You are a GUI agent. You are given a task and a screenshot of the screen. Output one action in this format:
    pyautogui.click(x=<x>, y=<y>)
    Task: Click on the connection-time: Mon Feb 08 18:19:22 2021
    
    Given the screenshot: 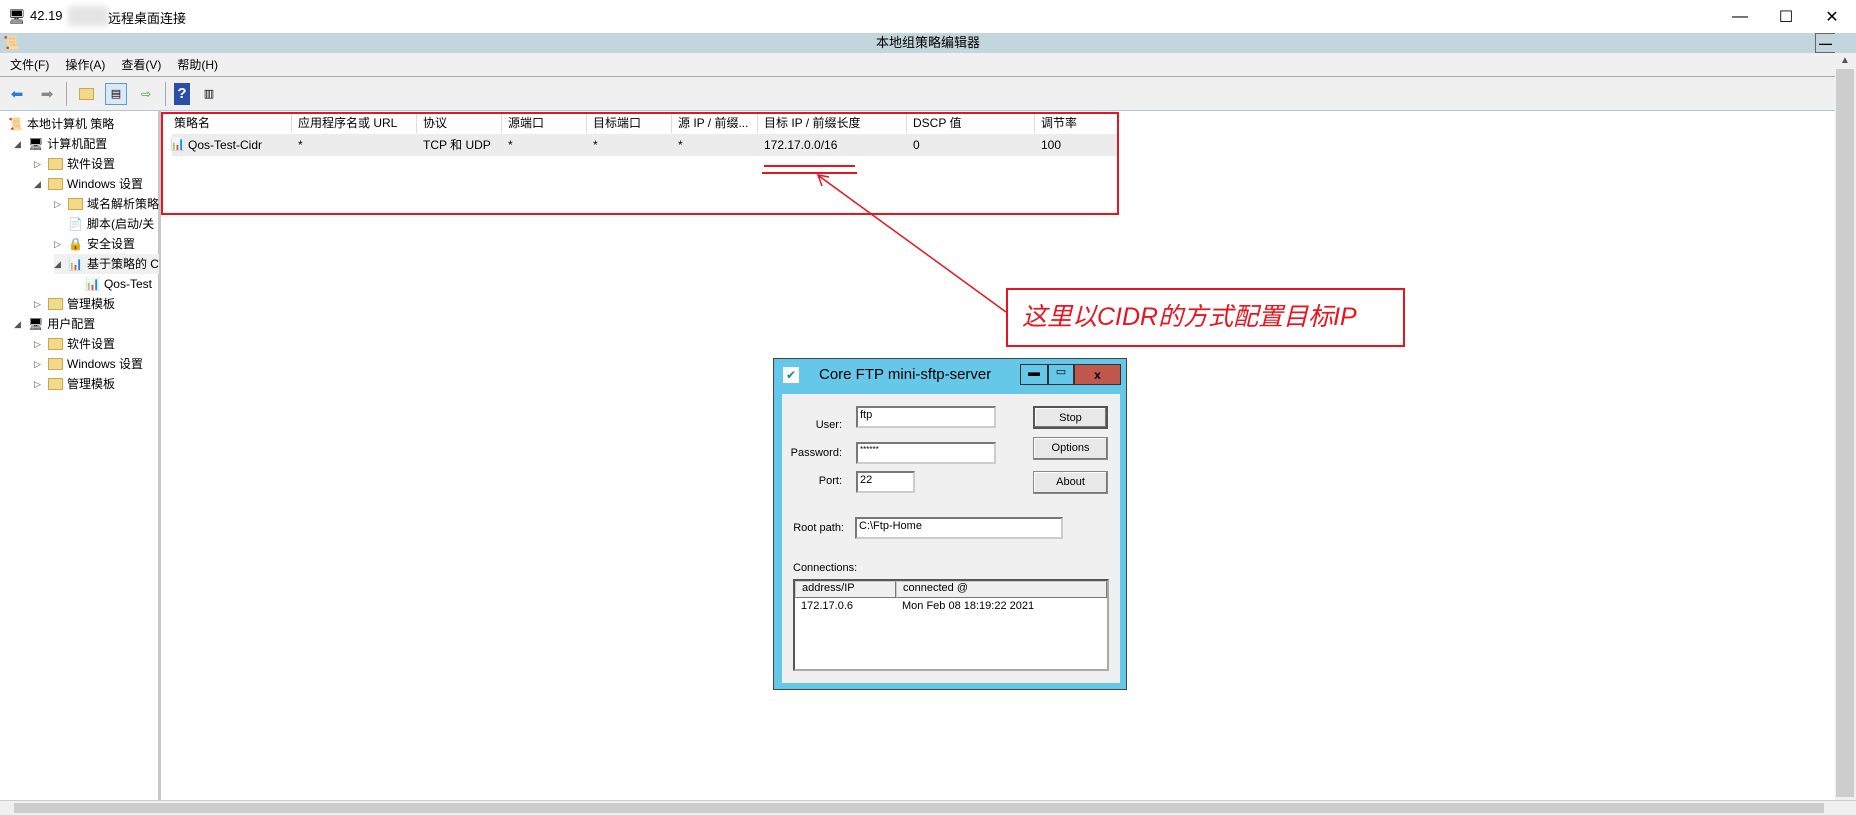 What is the action you would take?
    pyautogui.click(x=968, y=606)
    